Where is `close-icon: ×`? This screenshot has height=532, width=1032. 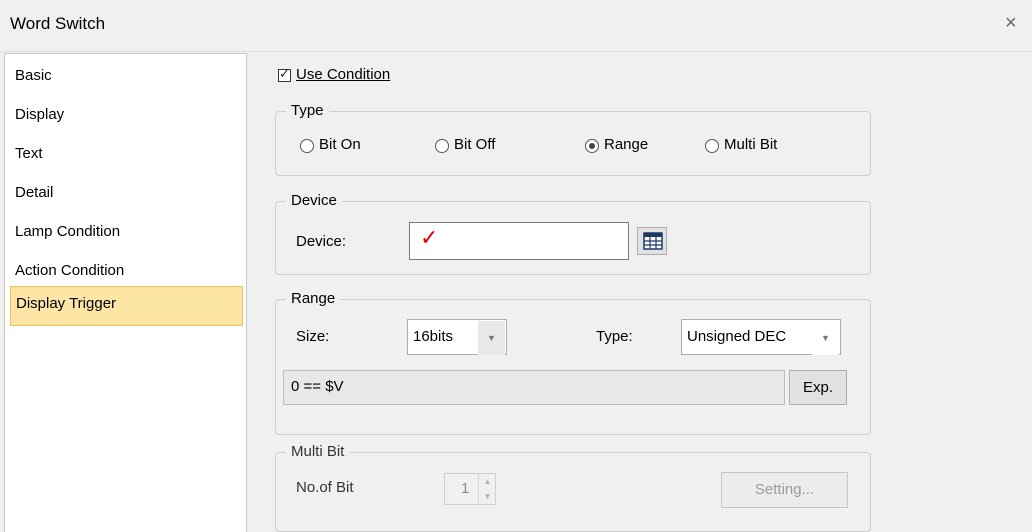 close-icon: × is located at coordinates (1011, 23).